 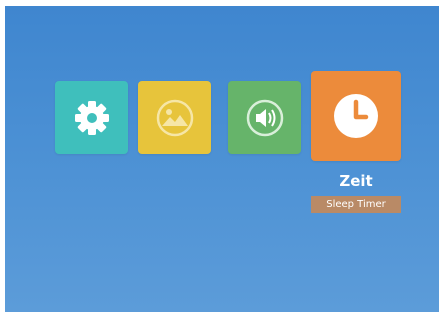 What do you see at coordinates (356, 204) in the screenshot?
I see `selected-item-subtitle: Sleep Timer` at bounding box center [356, 204].